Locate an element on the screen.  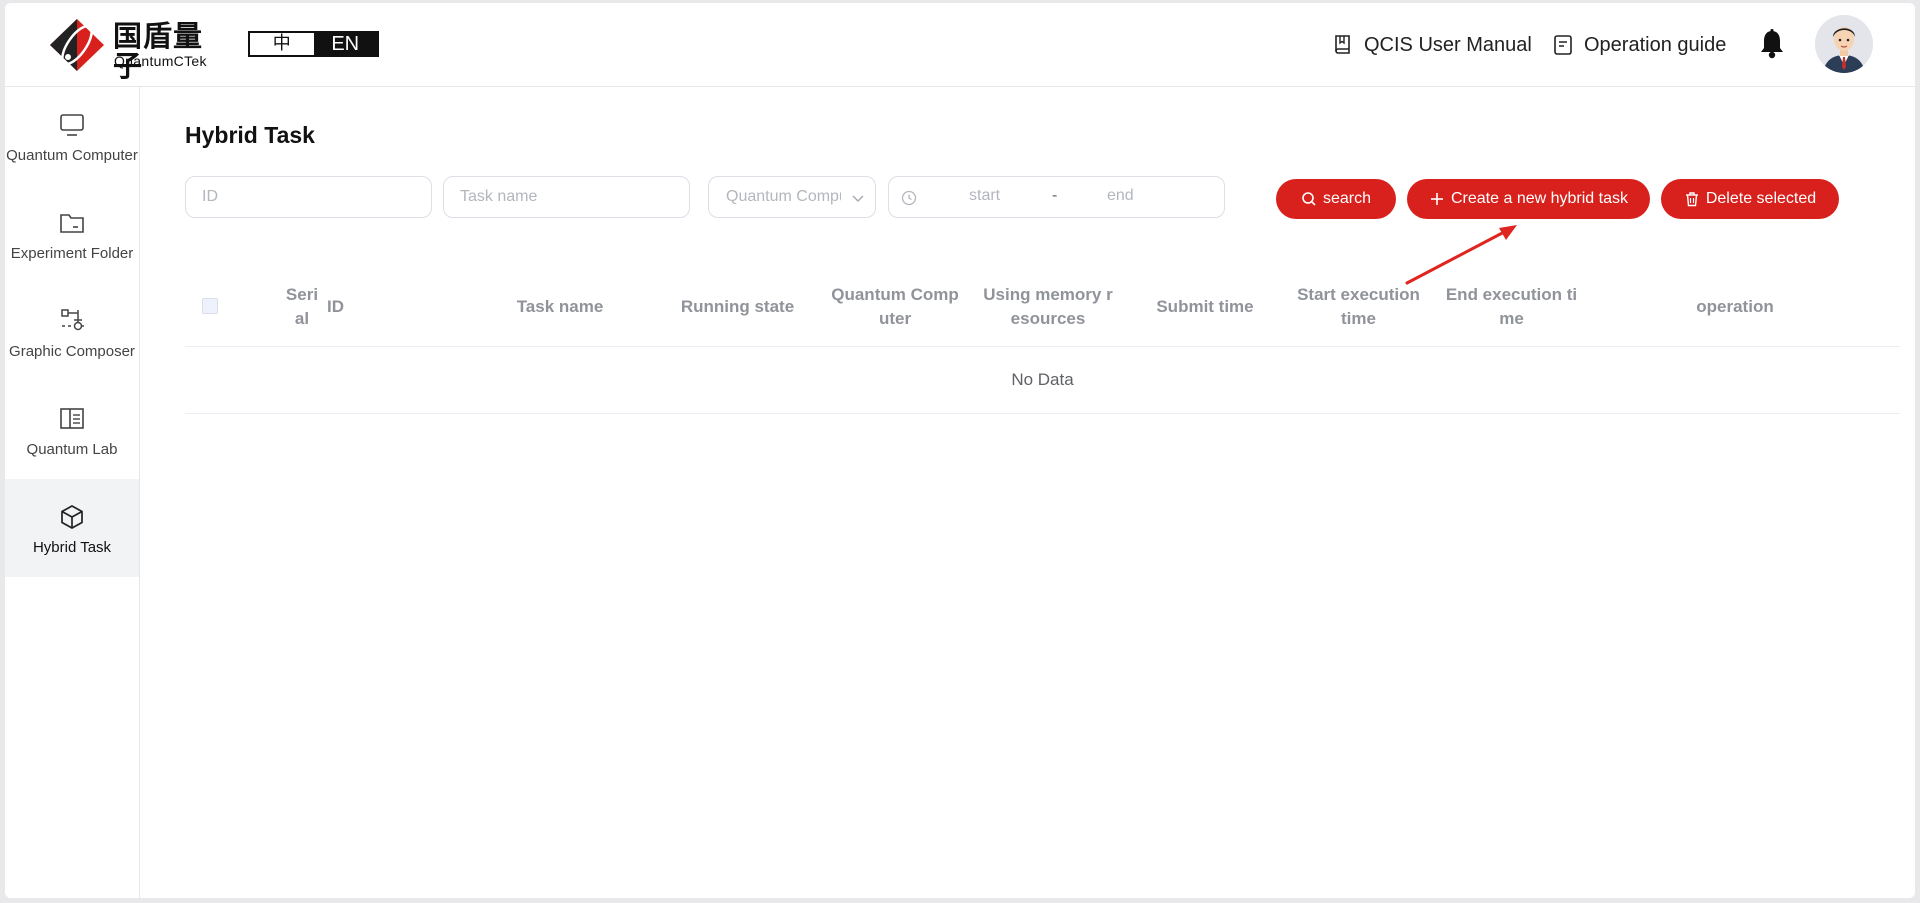
empty-table-message: No Data is located at coordinates (1042, 380).